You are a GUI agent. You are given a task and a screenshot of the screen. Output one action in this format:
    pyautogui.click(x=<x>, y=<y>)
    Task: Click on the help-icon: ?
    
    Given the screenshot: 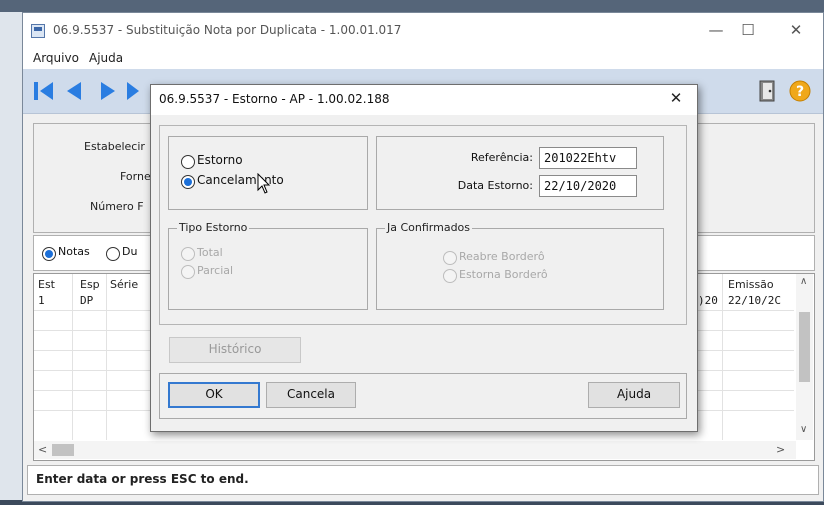 What is the action you would take?
    pyautogui.click(x=800, y=91)
    